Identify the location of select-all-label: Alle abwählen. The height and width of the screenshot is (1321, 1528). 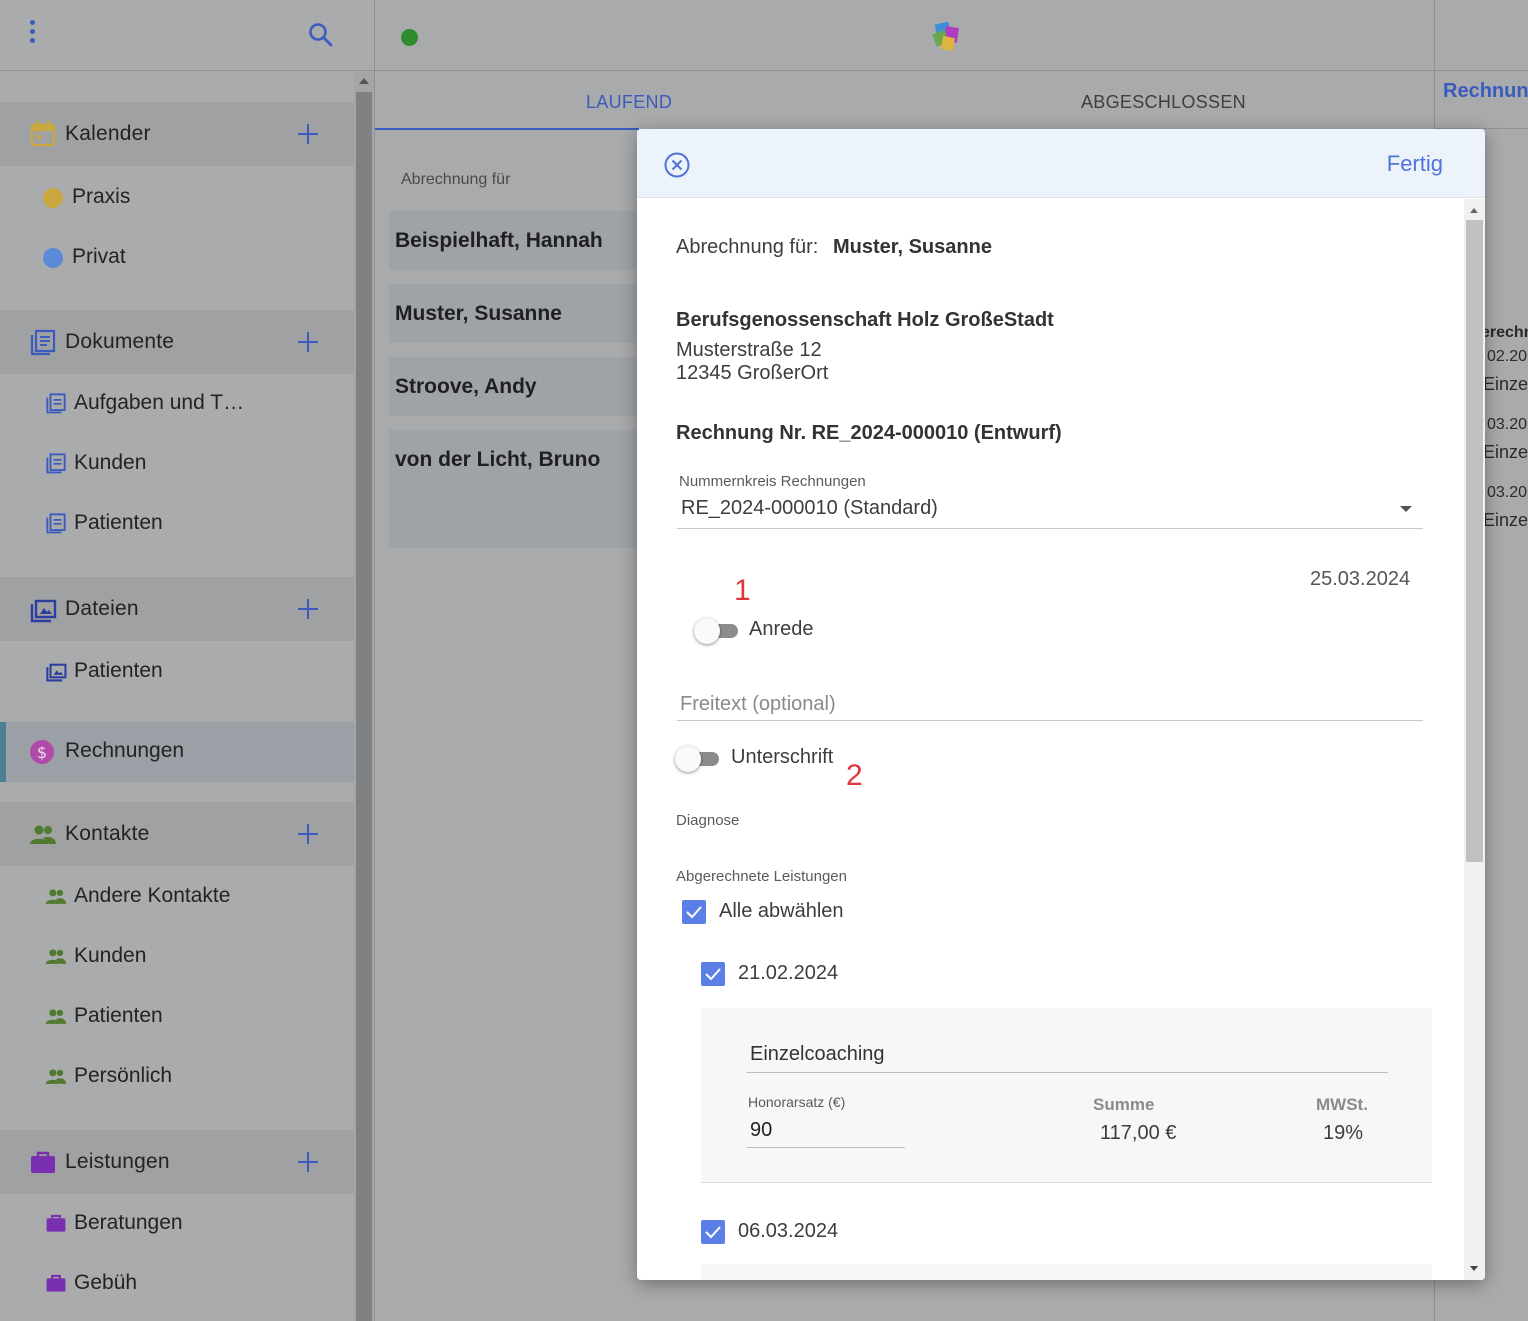
(781, 911).